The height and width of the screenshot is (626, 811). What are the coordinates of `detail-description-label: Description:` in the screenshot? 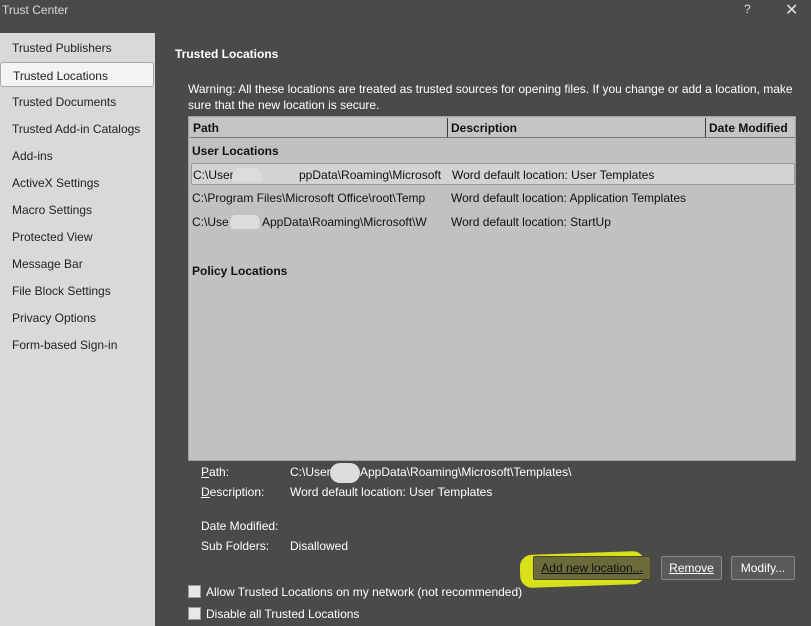 It's located at (233, 492).